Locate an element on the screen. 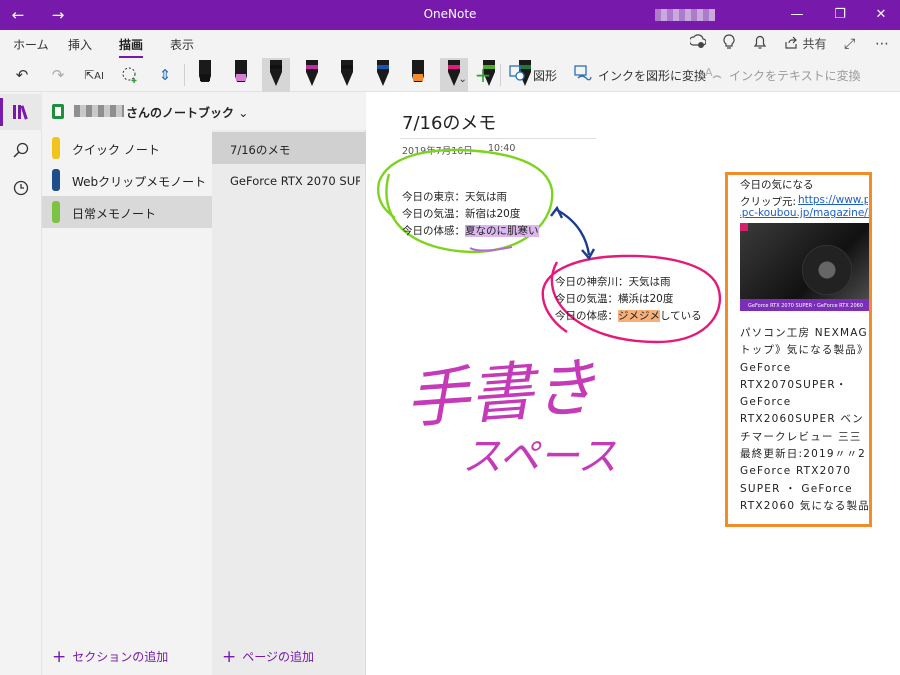 The width and height of the screenshot is (900, 675). section-label: Webクリップメモノート is located at coordinates (139, 182).